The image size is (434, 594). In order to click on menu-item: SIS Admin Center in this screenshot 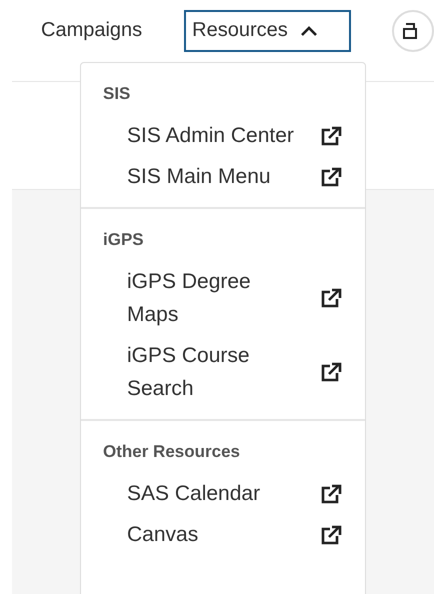, I will do `click(223, 135)`.